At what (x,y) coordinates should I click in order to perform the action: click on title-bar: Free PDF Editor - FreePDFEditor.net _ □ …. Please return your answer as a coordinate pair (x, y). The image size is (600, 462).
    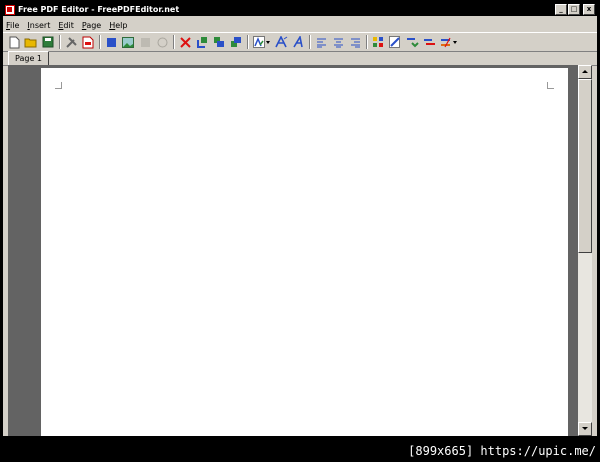
    Looking at the image, I should click on (300, 9).